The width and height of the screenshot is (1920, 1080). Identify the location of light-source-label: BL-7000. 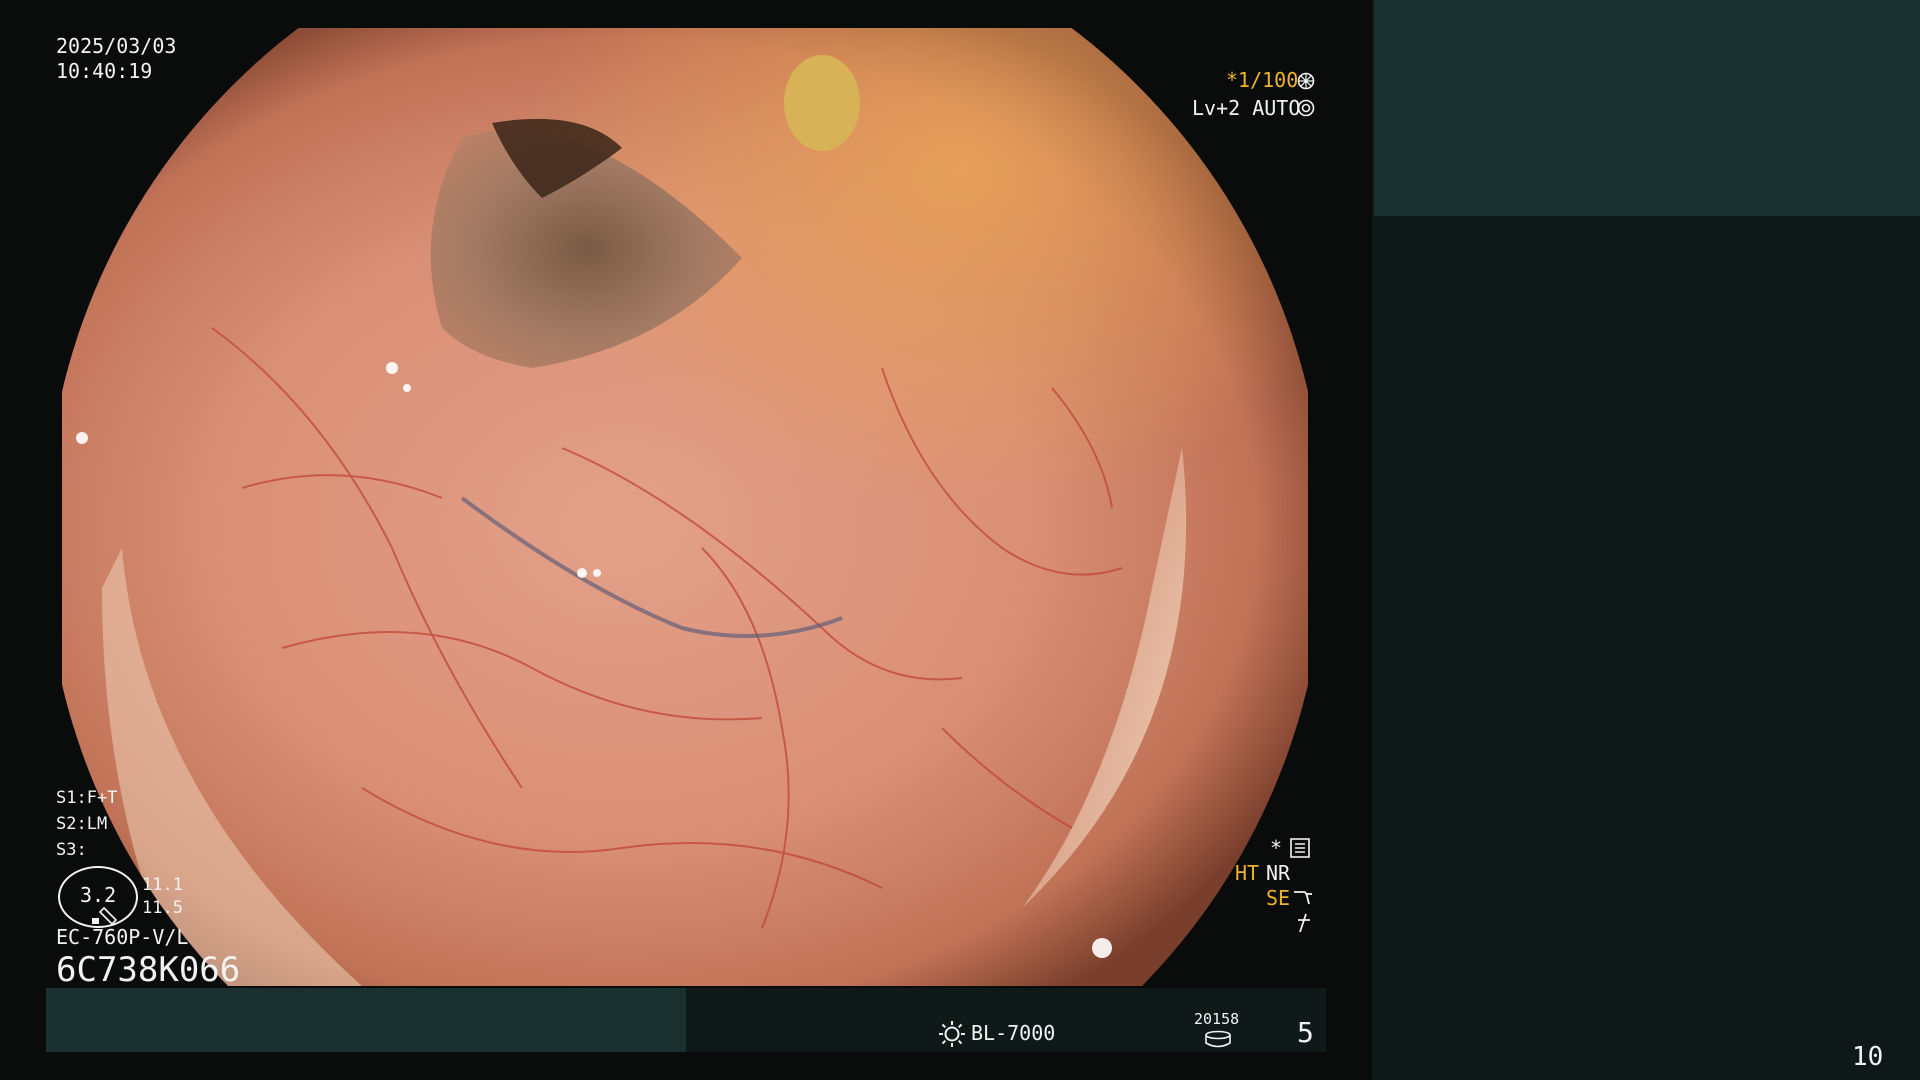
(1013, 1033).